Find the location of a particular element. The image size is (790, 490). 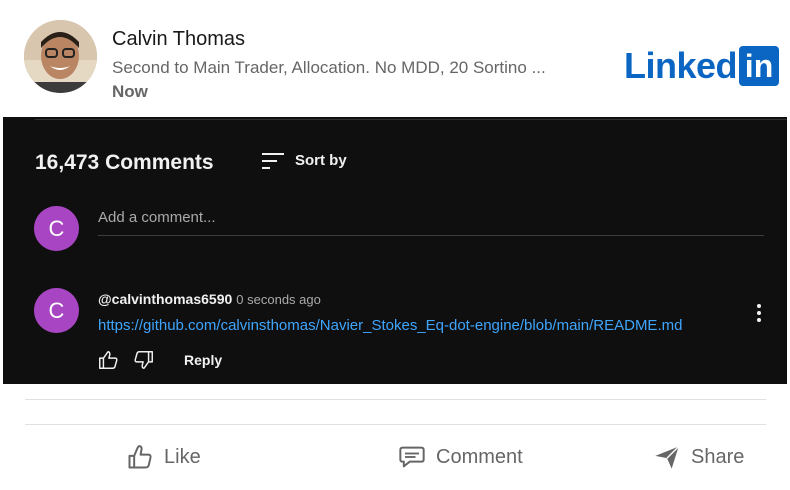

like-button: Like is located at coordinates (163, 457).